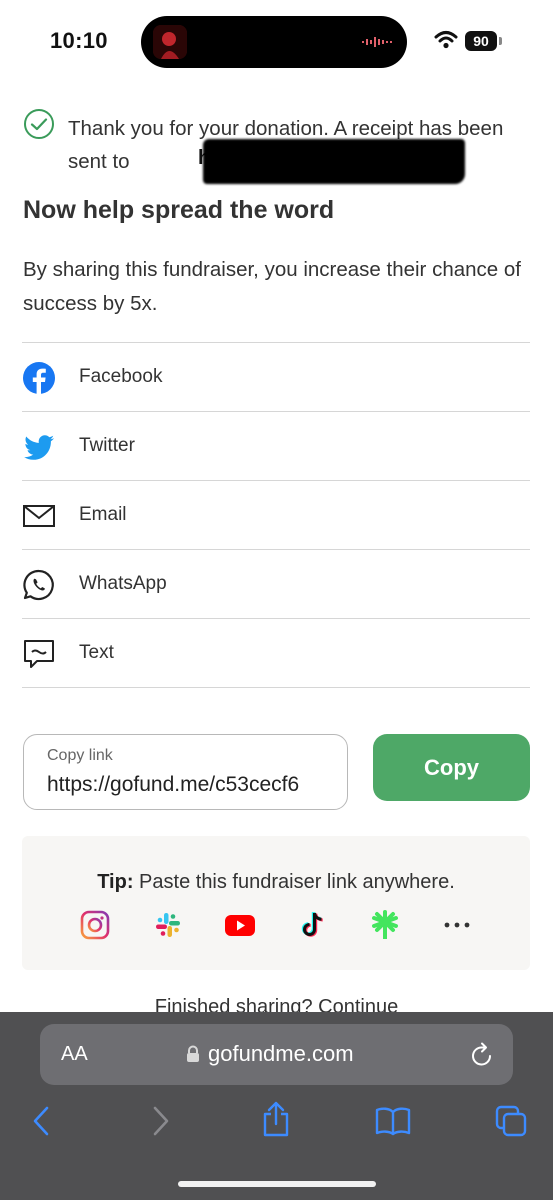  Describe the element at coordinates (240, 925) in the screenshot. I see `youtube-icon` at that location.